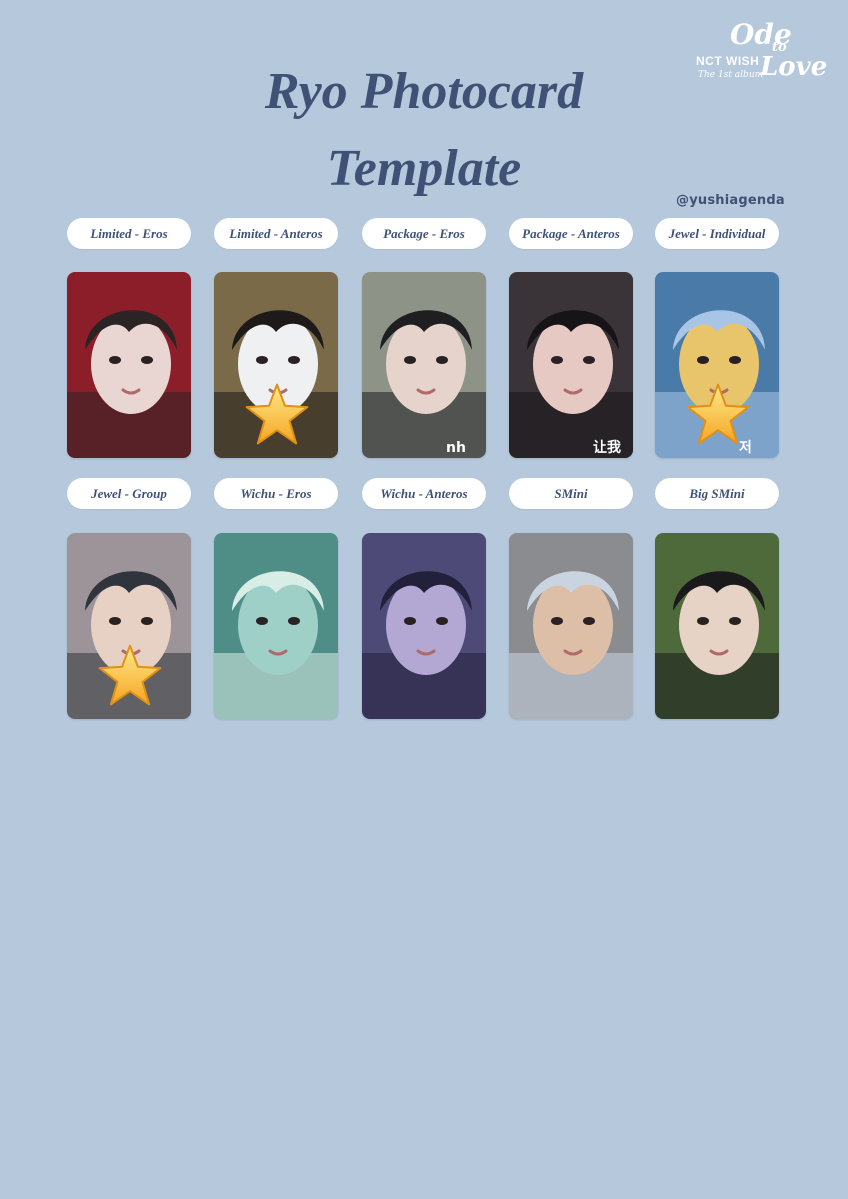 Image resolution: width=848 pixels, height=1199 pixels. Describe the element at coordinates (129, 493) in the screenshot. I see `card-label: Jewel - Group` at that location.